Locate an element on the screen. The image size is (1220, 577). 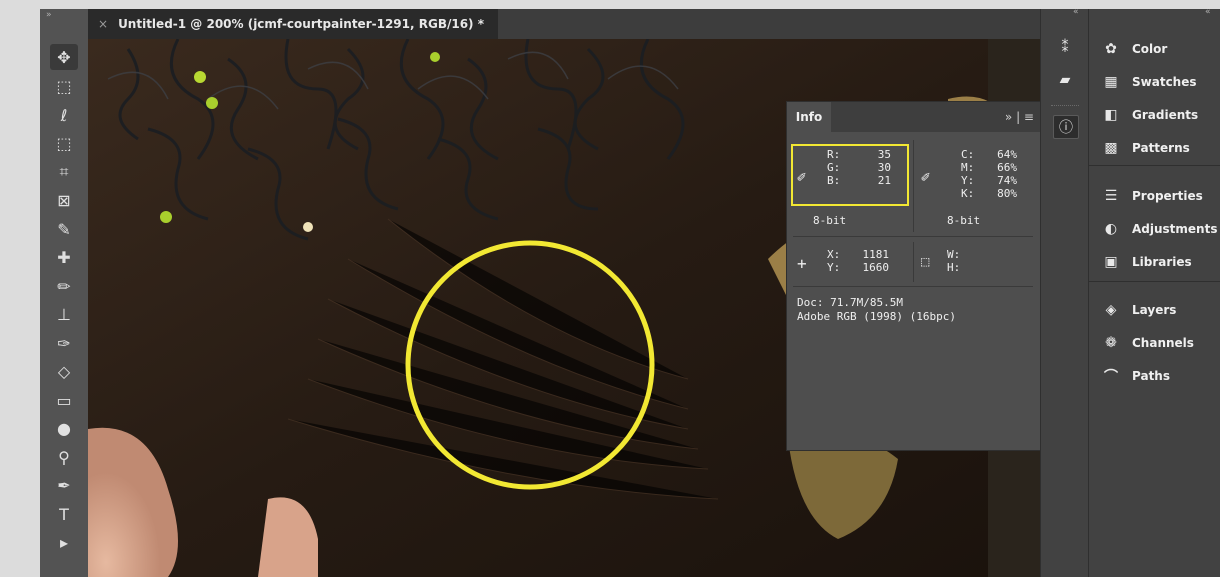
panel-item-label: Color is located at coordinates (1150, 49).